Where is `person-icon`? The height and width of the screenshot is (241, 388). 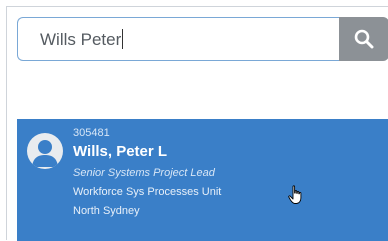 person-icon is located at coordinates (45, 151).